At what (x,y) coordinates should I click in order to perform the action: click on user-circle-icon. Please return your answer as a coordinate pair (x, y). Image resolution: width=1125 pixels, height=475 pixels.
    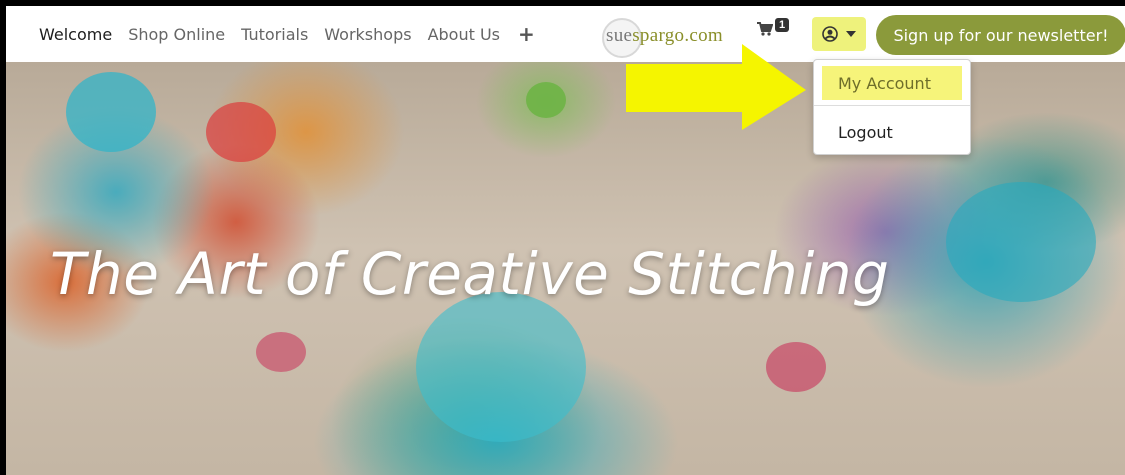
    Looking at the image, I should click on (830, 34).